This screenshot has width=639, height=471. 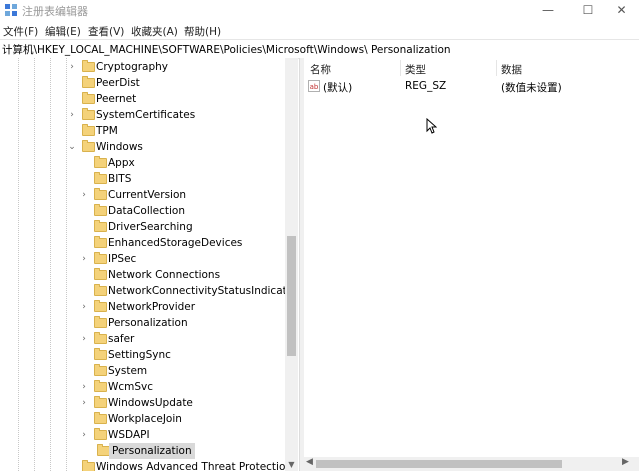 I want to click on tree-item-label: DataCollection, so click(x=147, y=211).